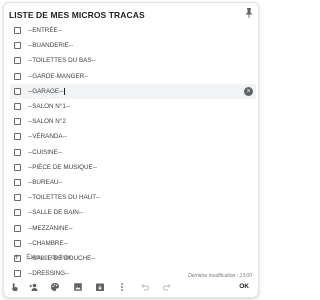  I want to click on list-item-label: --BUREAU--, so click(45, 182).